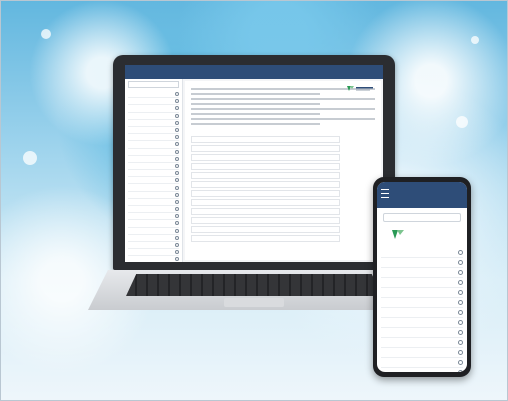 Image resolution: width=508 pixels, height=401 pixels. What do you see at coordinates (385, 193) in the screenshot?
I see `hamburger-menu-icon` at bounding box center [385, 193].